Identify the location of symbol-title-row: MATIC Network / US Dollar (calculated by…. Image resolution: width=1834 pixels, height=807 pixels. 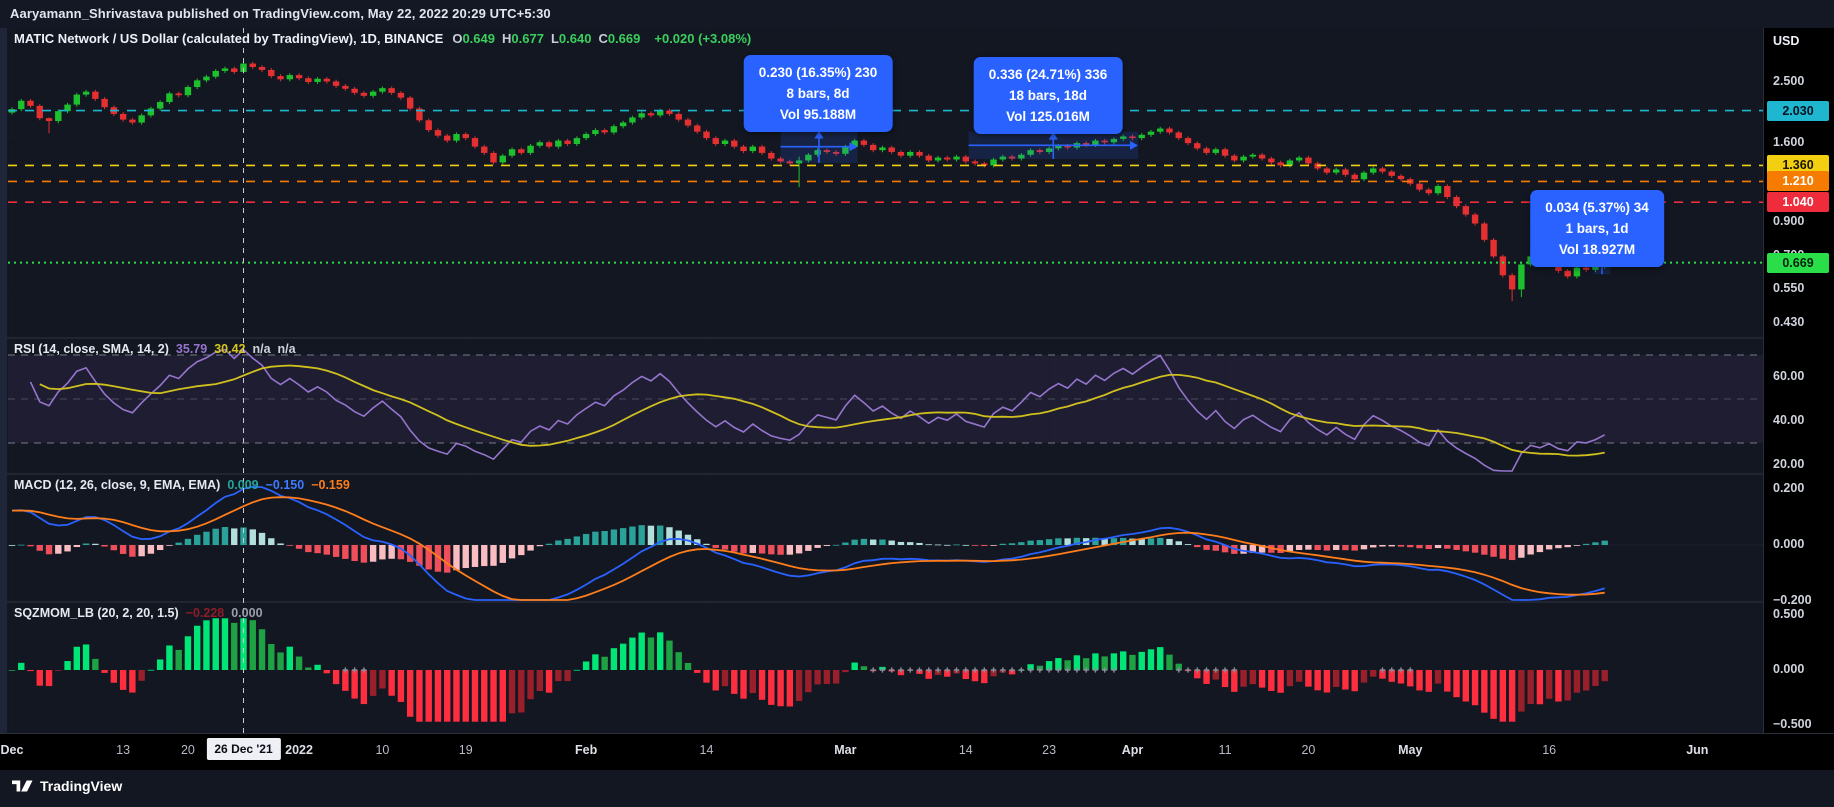
(382, 38).